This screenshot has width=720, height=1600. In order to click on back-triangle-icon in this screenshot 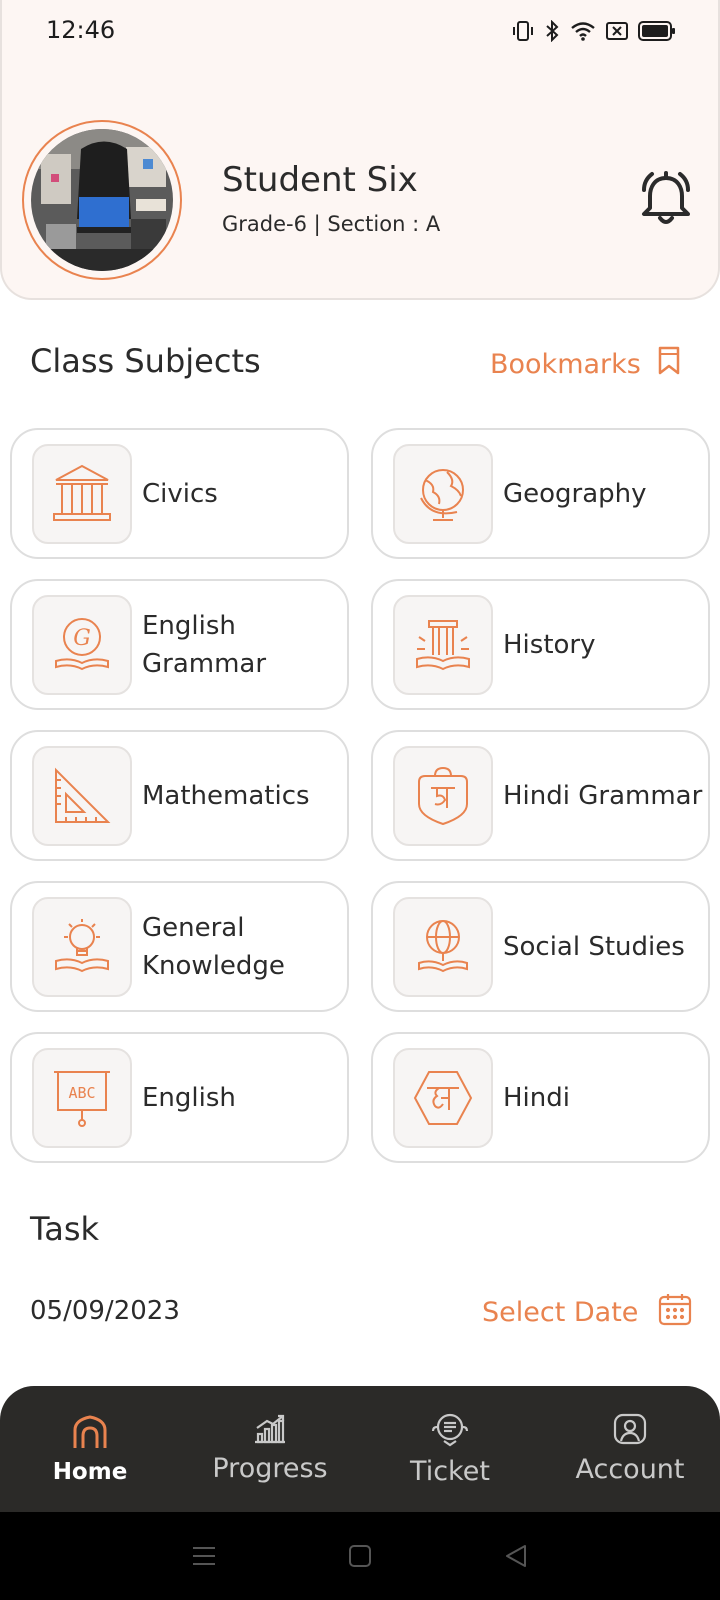, I will do `click(516, 1556)`.